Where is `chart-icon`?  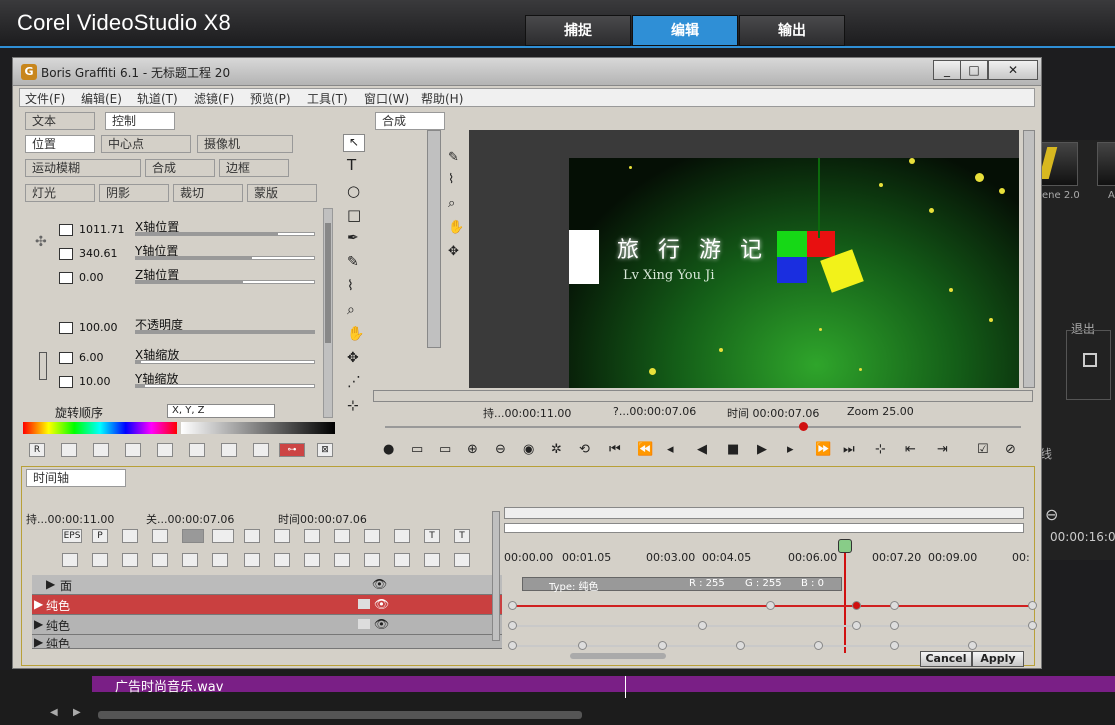 chart-icon is located at coordinates (462, 560).